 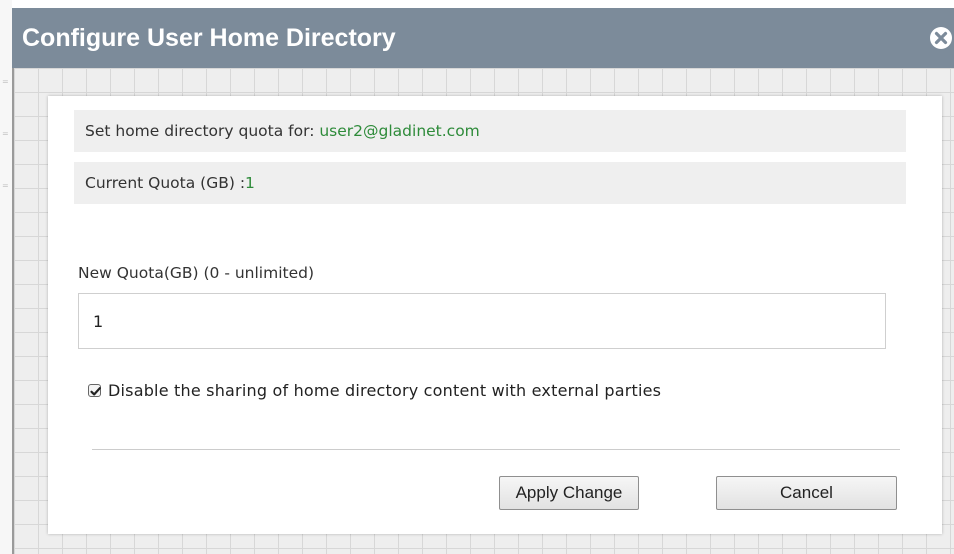 I want to click on dialog-title: Configure User Home Directory, so click(x=209, y=38).